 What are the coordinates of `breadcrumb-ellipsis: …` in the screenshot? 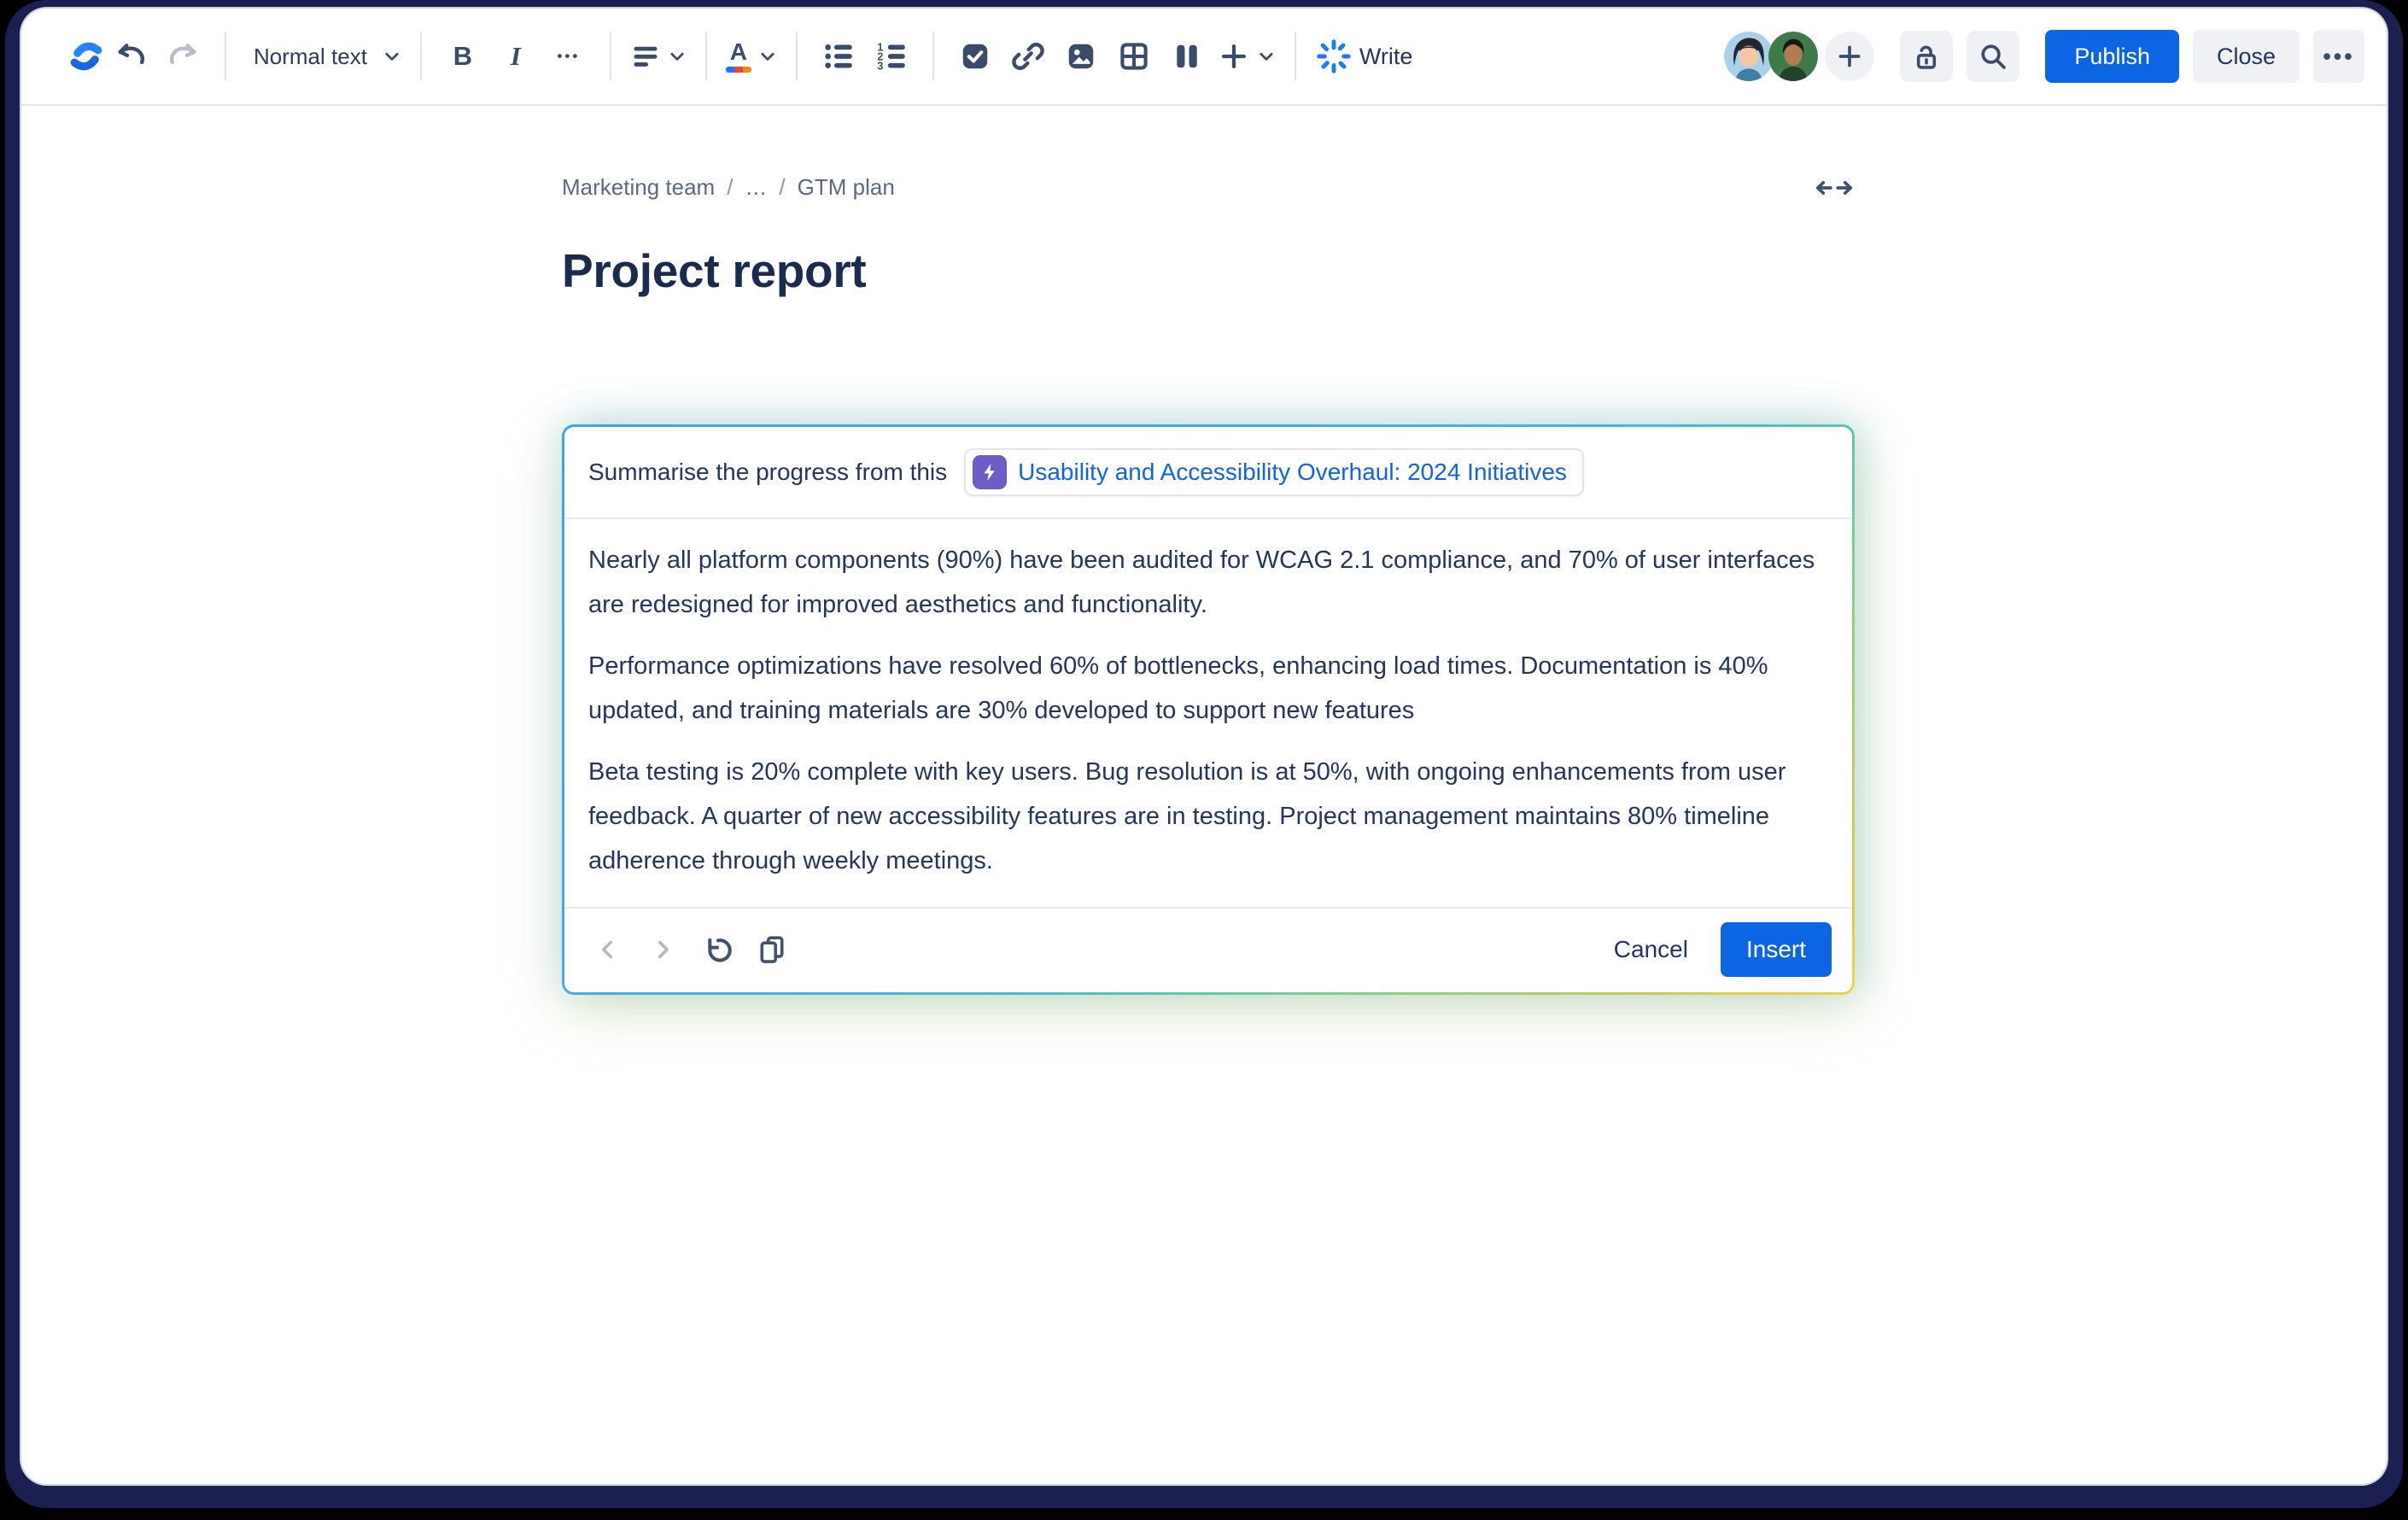 It's located at (756, 187).